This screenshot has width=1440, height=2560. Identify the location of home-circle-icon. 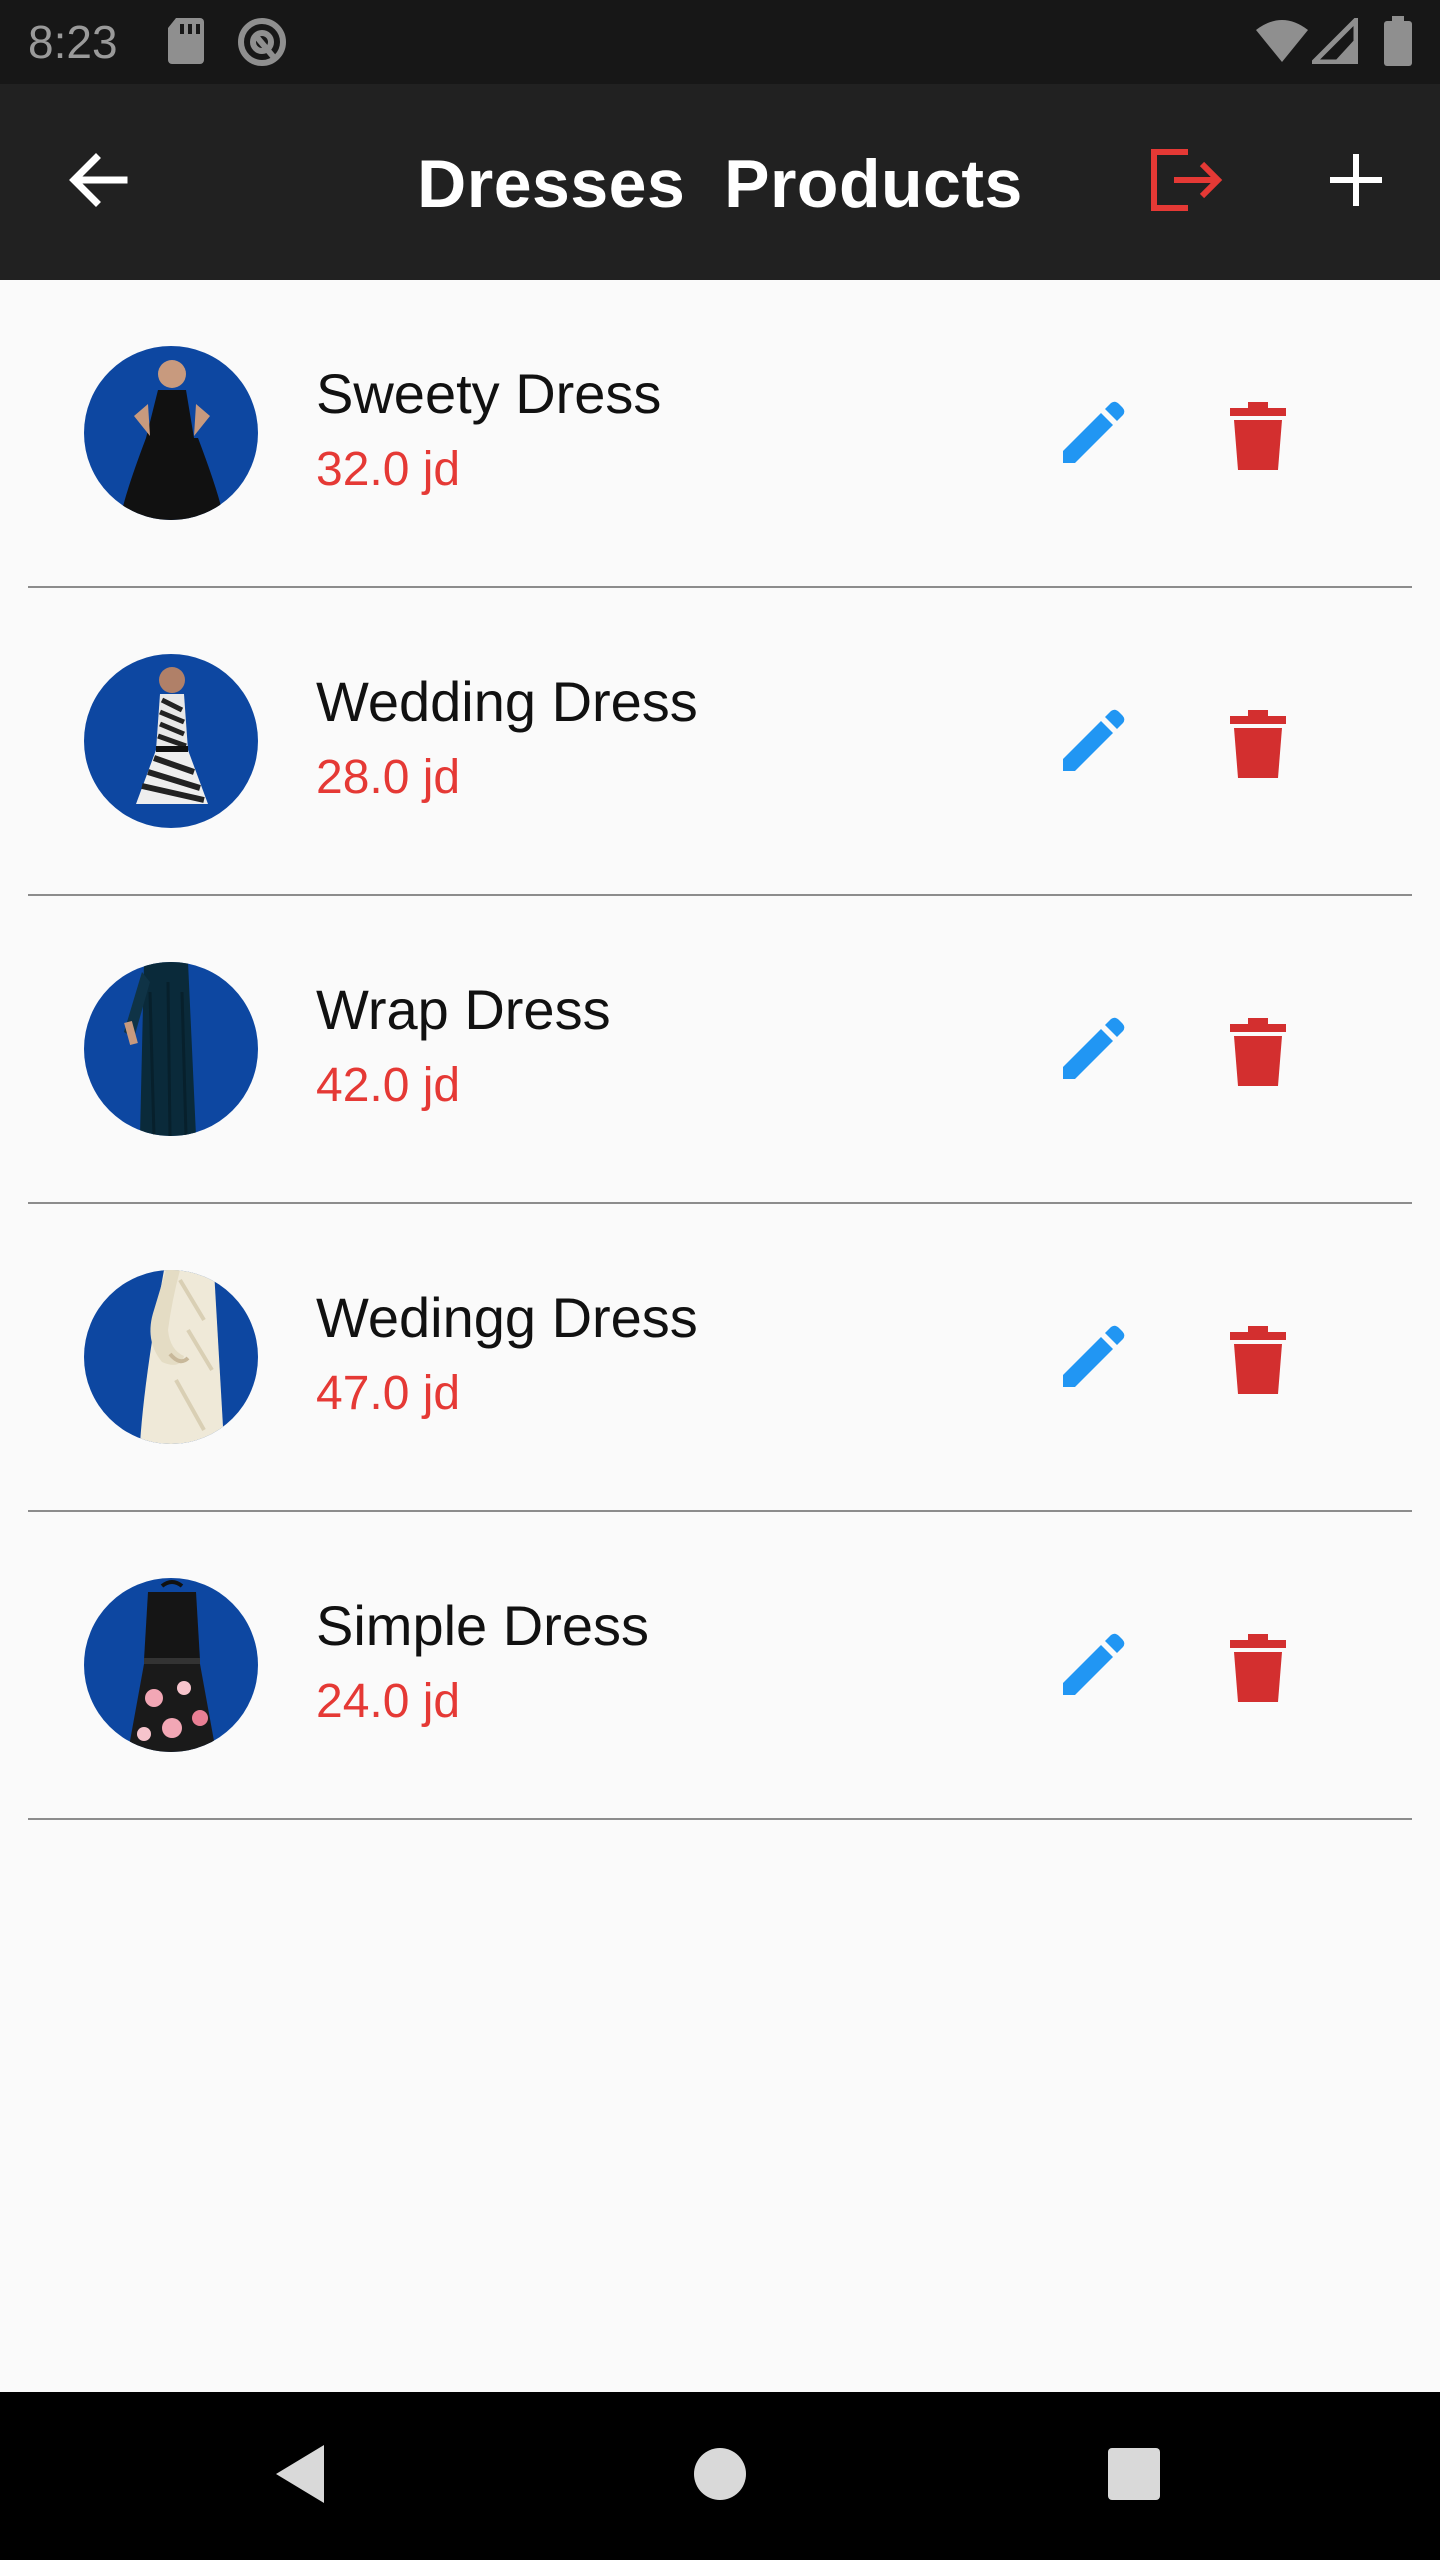
(720, 2476).